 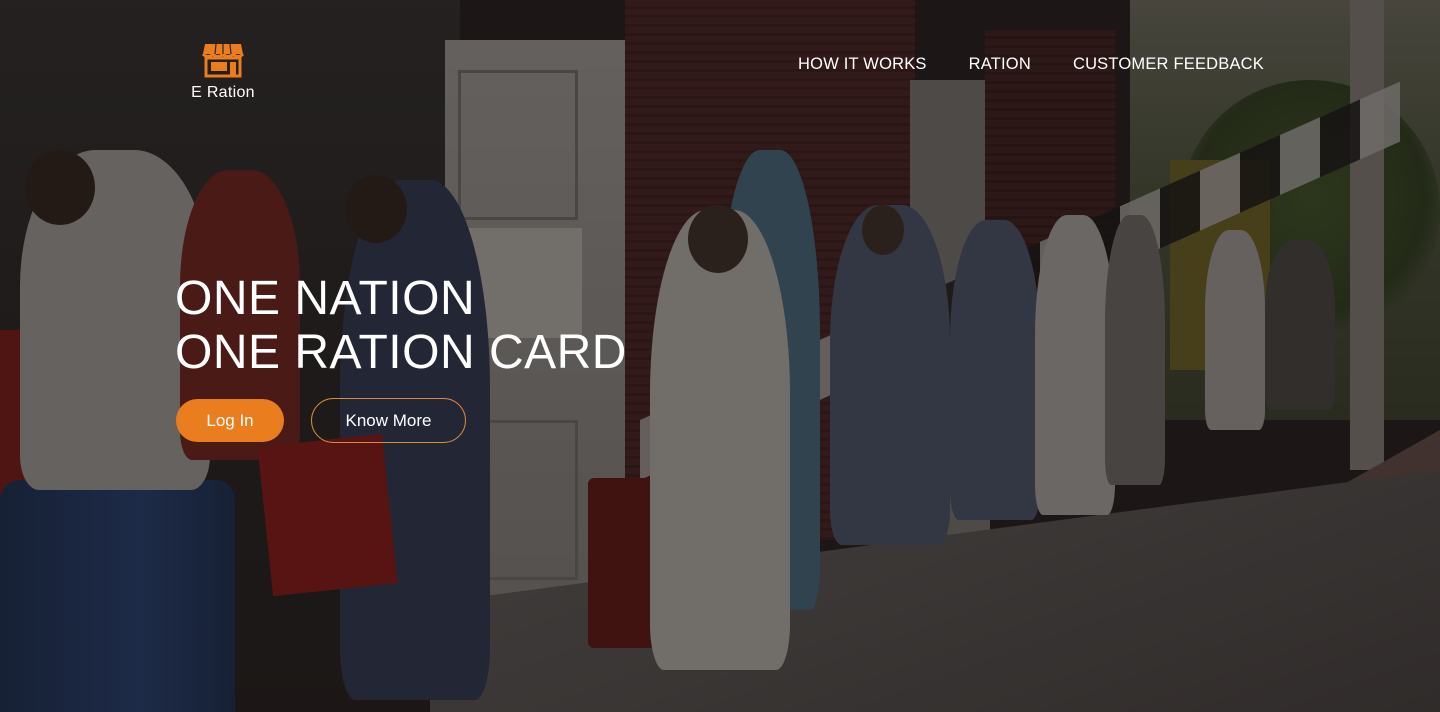 I want to click on brand-name: E Ration, so click(x=223, y=92).